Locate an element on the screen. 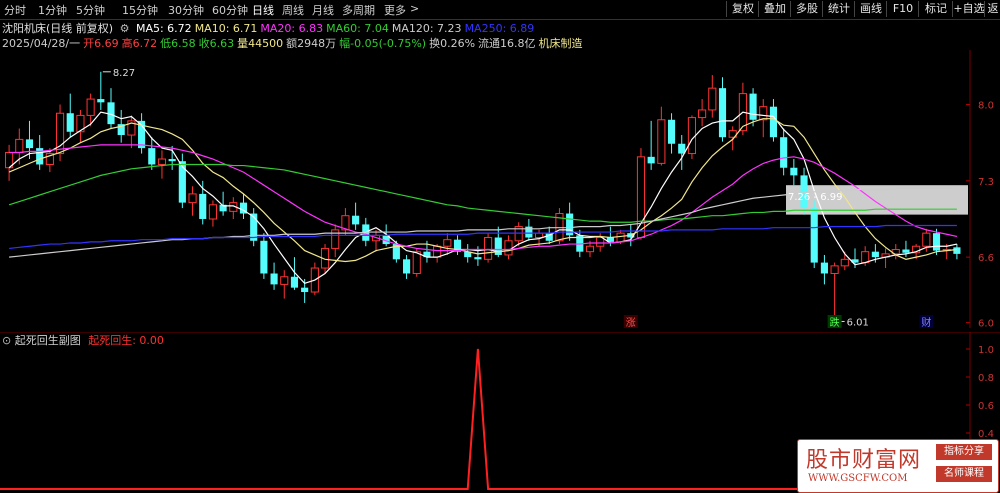 The width and height of the screenshot is (1000, 493). quote-field: 额2948万 is located at coordinates (311, 43).